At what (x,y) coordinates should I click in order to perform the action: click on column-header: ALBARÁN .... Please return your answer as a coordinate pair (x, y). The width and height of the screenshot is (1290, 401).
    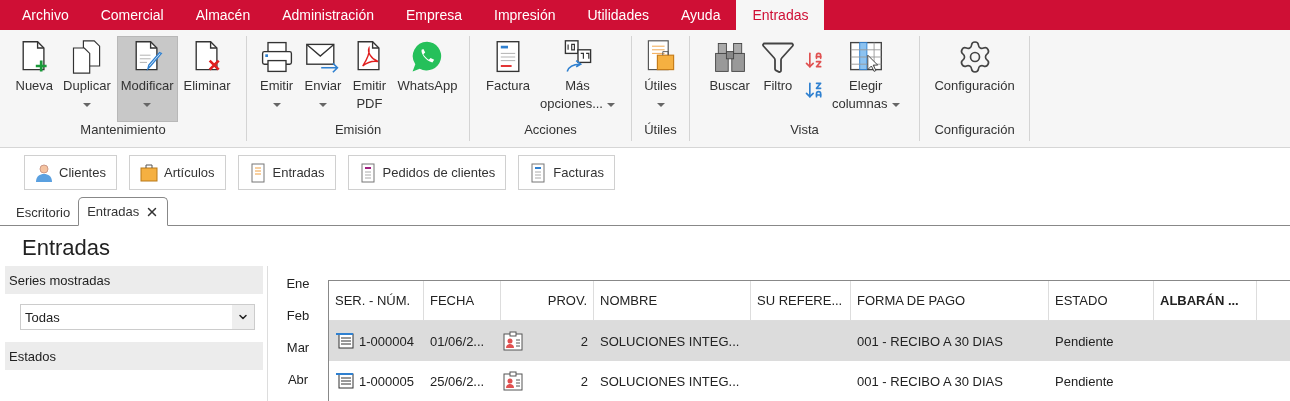
    Looking at the image, I should click on (1205, 300).